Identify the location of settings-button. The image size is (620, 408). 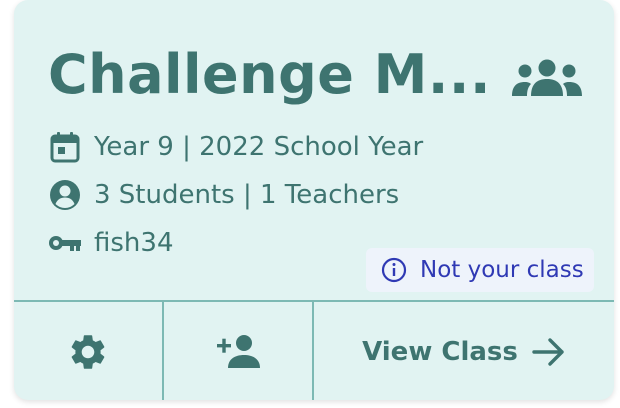
(89, 351).